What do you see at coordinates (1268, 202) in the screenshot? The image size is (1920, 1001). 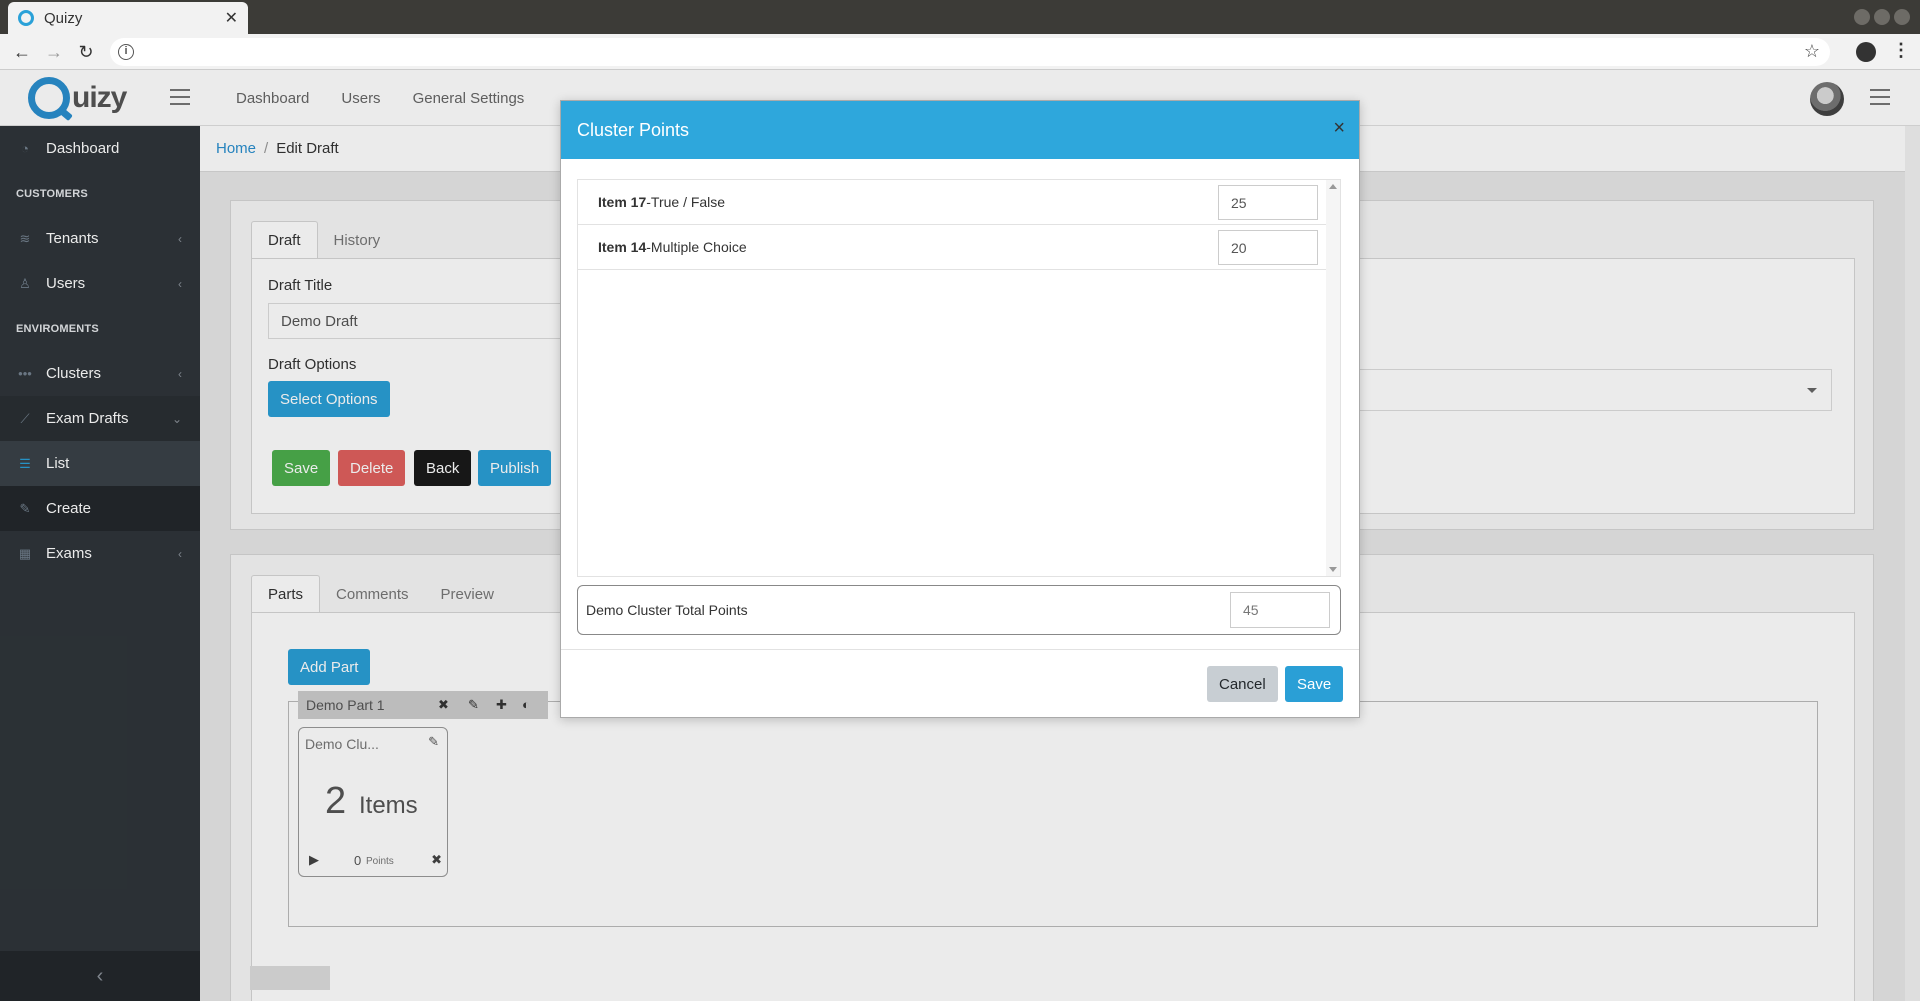 I see `item-points-input: 25` at bounding box center [1268, 202].